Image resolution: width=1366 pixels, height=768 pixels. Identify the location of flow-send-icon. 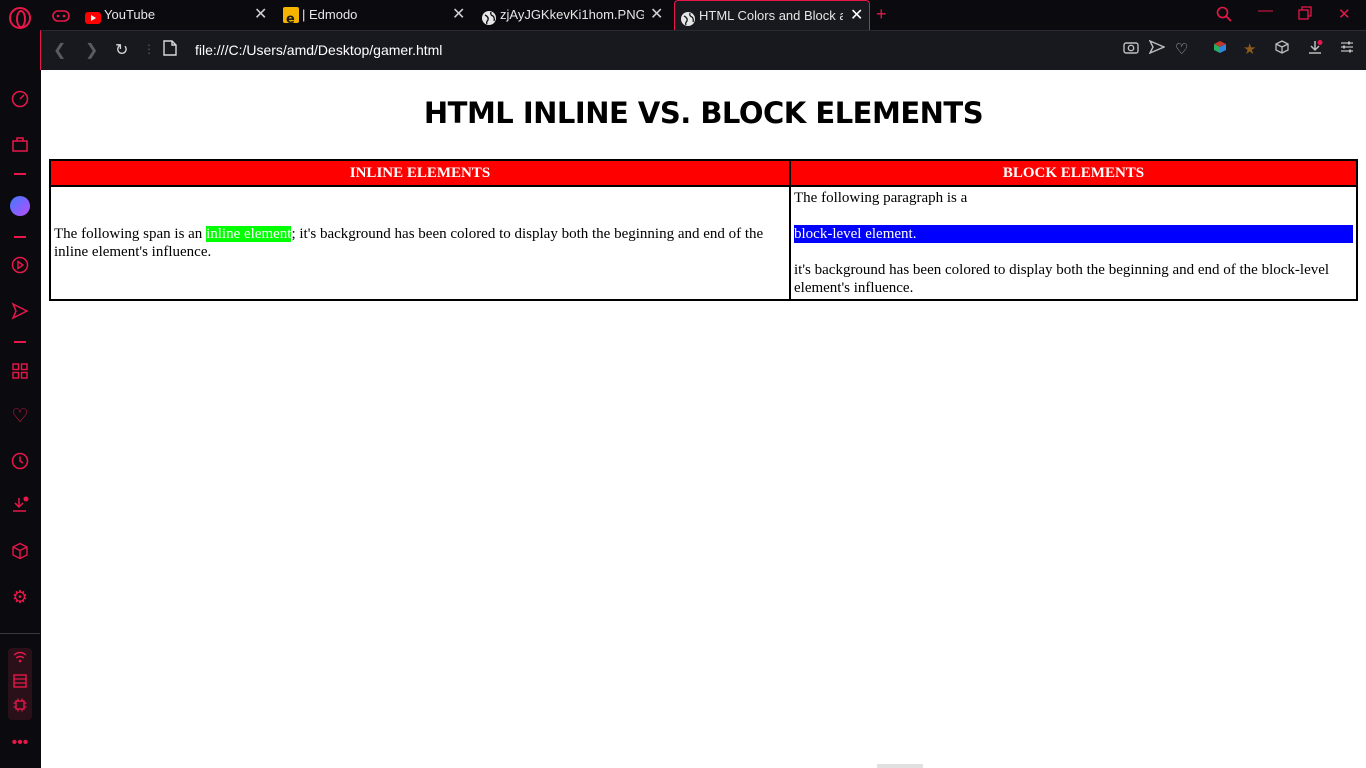
(20, 312).